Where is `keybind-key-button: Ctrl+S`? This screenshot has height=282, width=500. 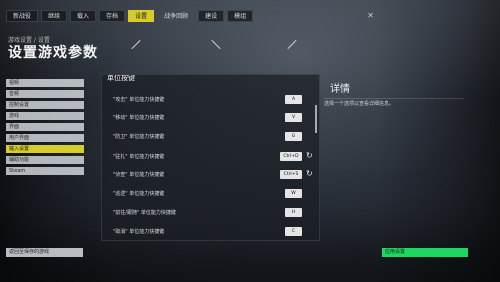
keybind-key-button: Ctrl+S is located at coordinates (291, 174).